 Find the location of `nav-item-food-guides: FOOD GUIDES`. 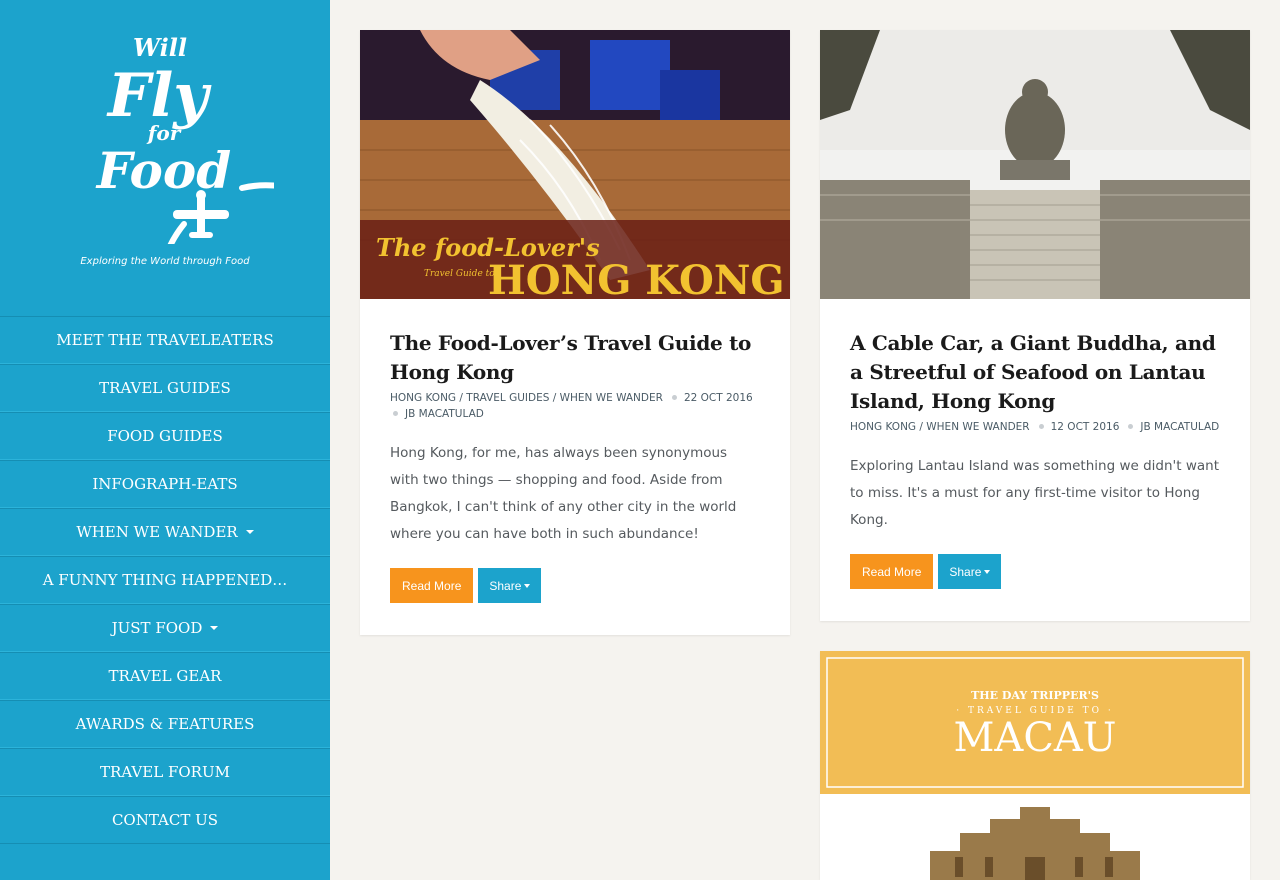

nav-item-food-guides: FOOD GUIDES is located at coordinates (165, 436).